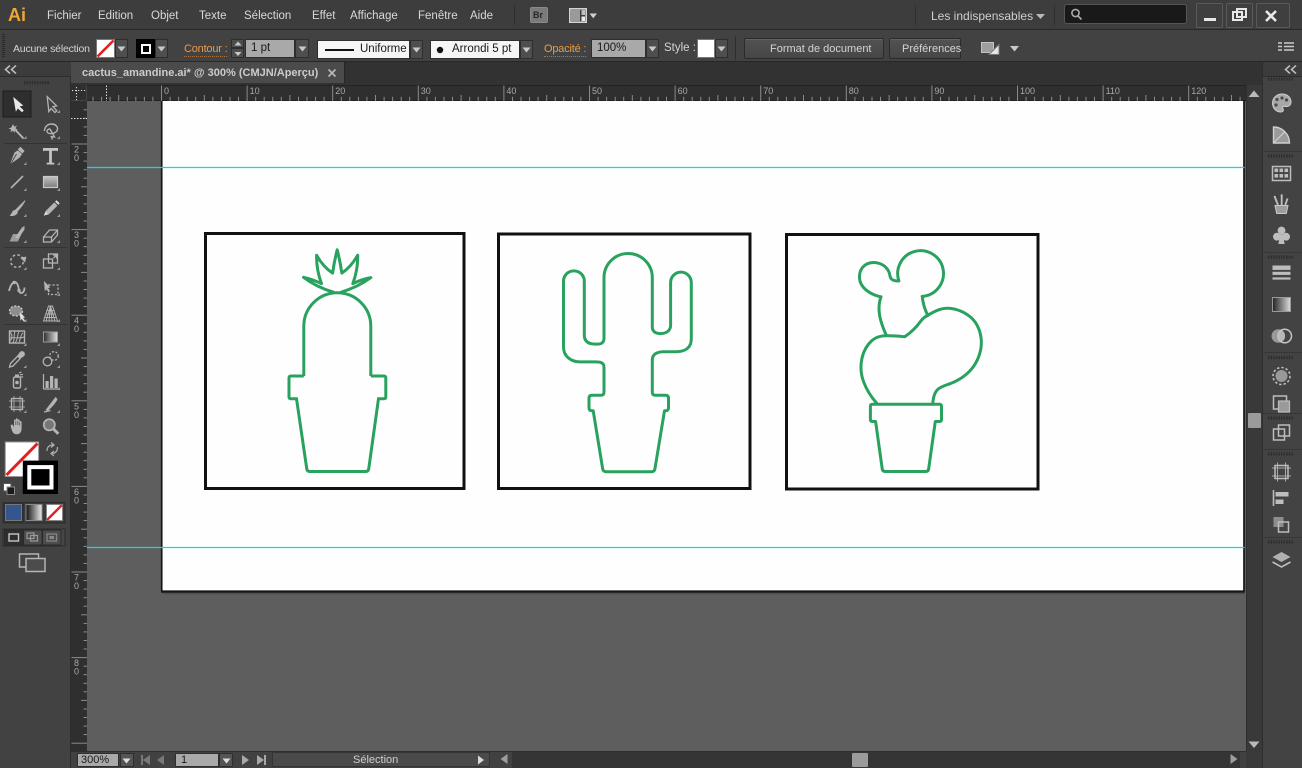 This screenshot has height=768, width=1302. Describe the element at coordinates (939, 91) in the screenshot. I see `svg-text: 90` at that location.